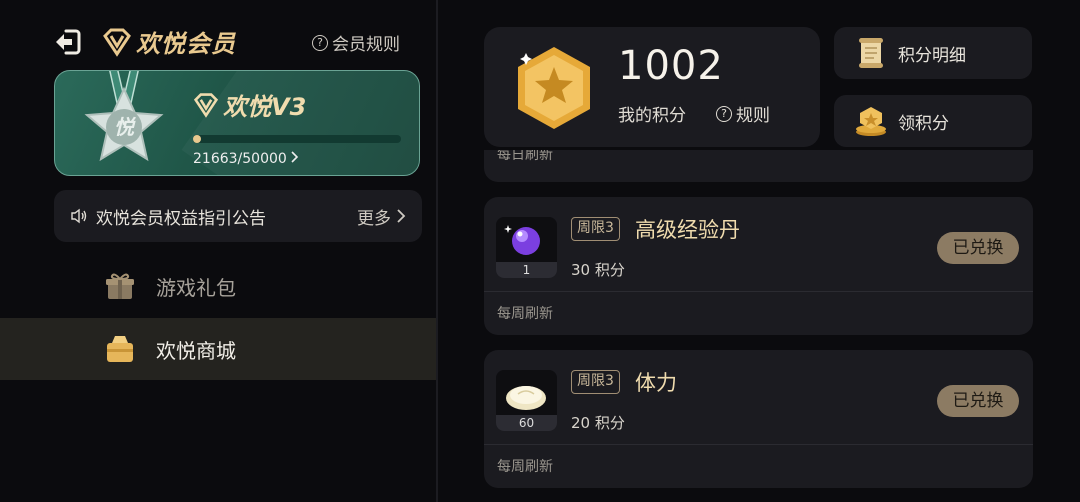 This screenshot has width=1080, height=502. What do you see at coordinates (598, 270) in the screenshot?
I see `item-cost: 30 积分` at bounding box center [598, 270].